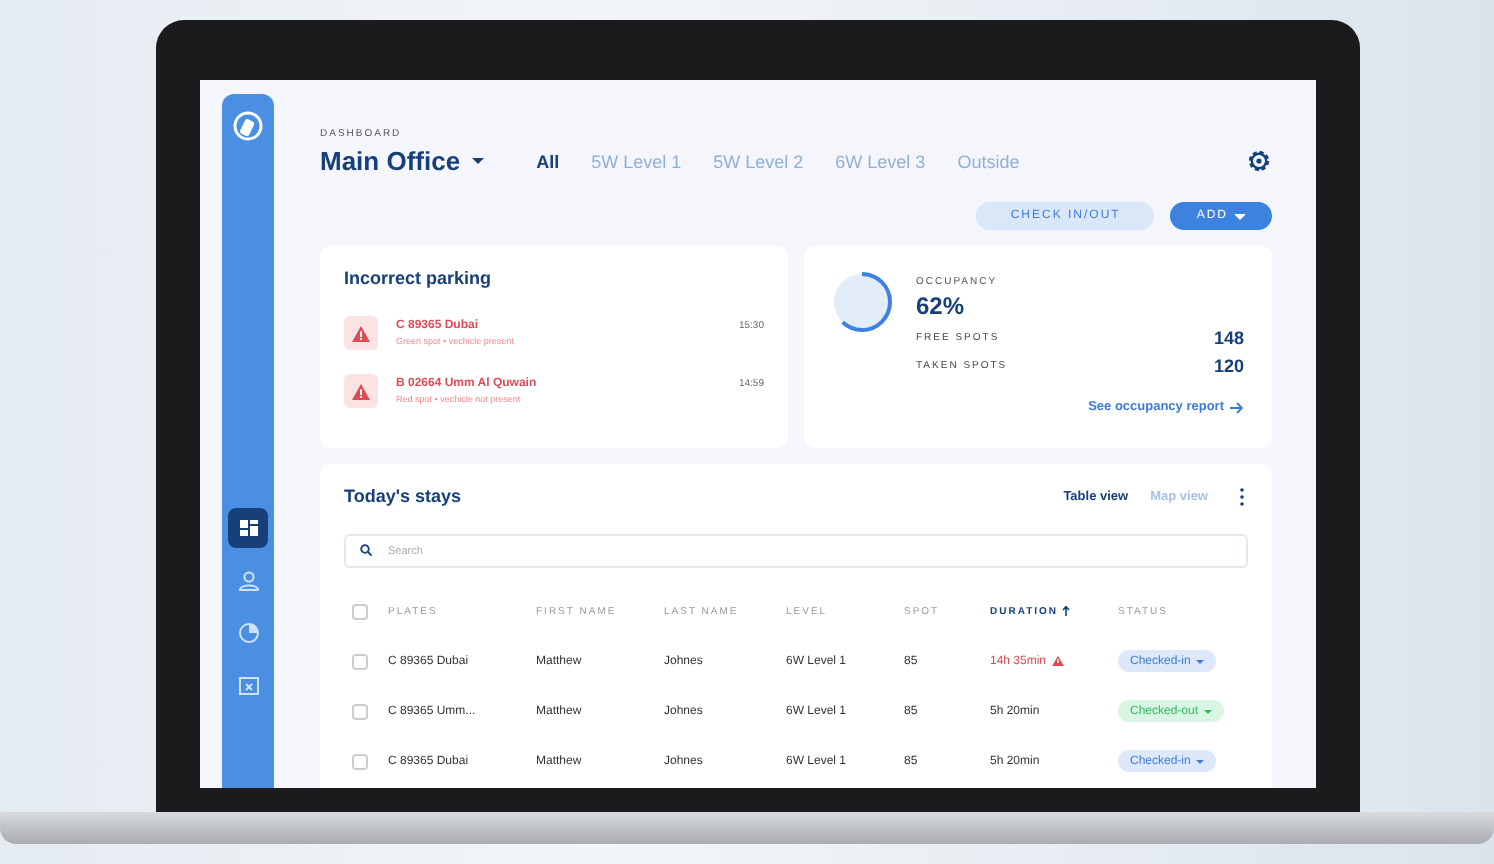 The image size is (1494, 864). Describe the element at coordinates (758, 161) in the screenshot. I see `level-tab: 5W Level 2` at that location.